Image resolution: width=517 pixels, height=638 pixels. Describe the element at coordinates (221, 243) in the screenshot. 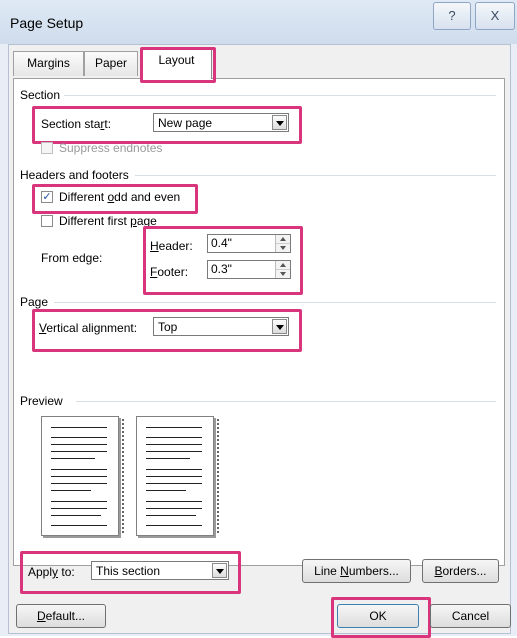

I see `header-distance-value: 0.4"` at that location.